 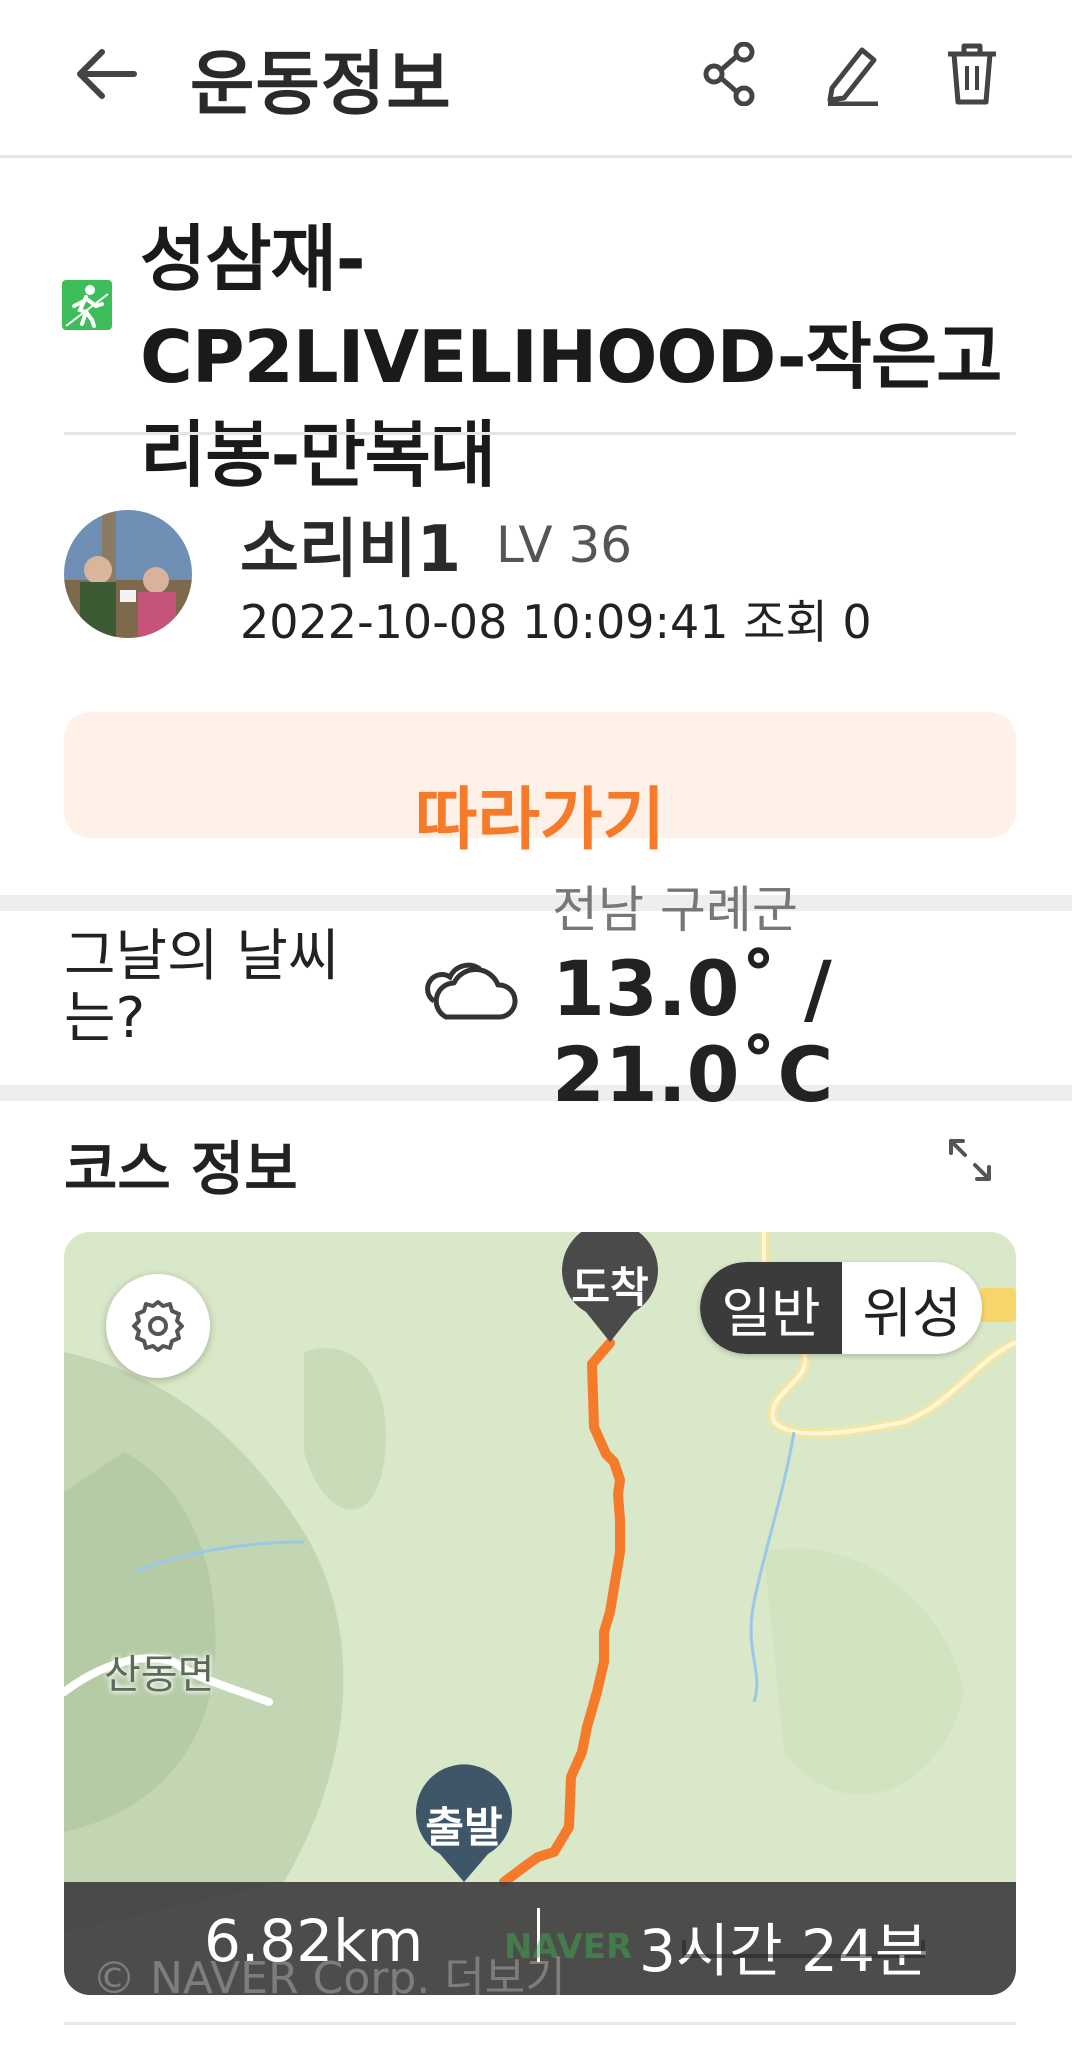 I want to click on avatar, so click(x=128, y=574).